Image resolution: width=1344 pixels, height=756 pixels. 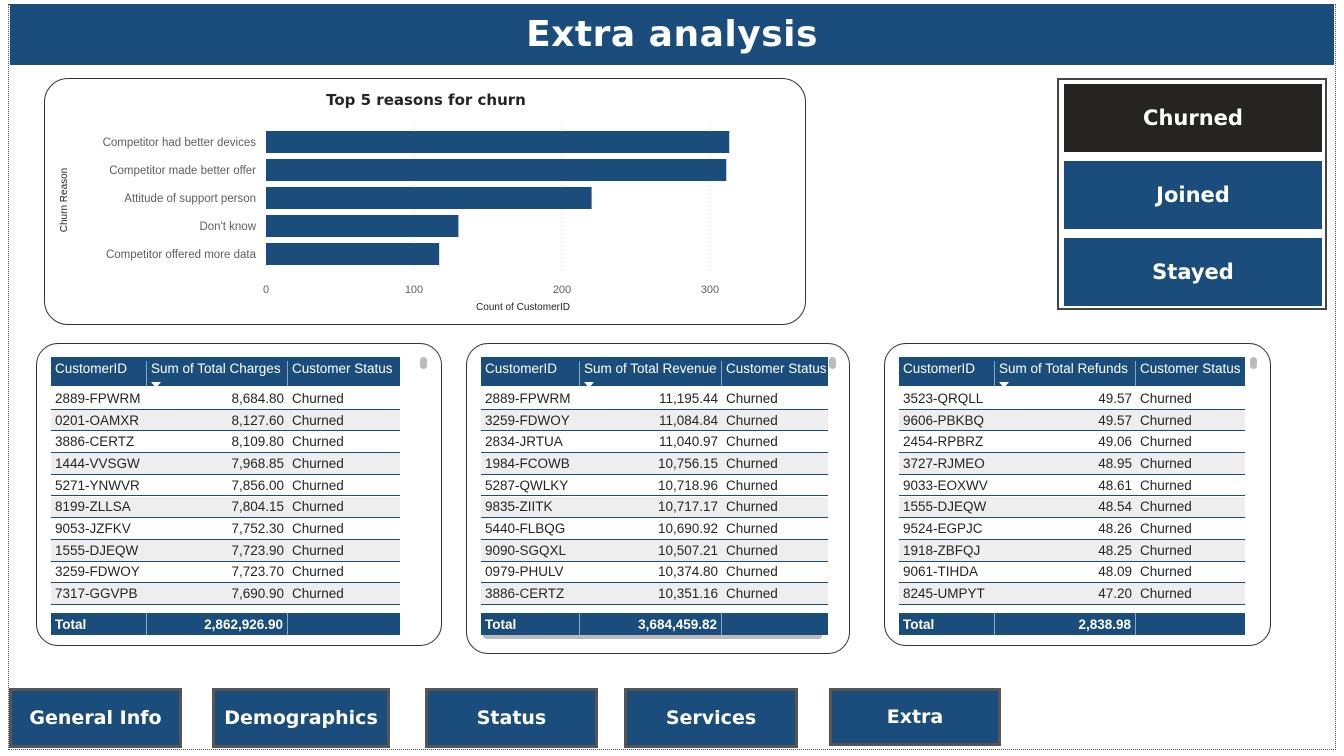 What do you see at coordinates (1072, 550) in the screenshot?
I see `table-row: 1918-ZBFQJ 48.25 Churned` at bounding box center [1072, 550].